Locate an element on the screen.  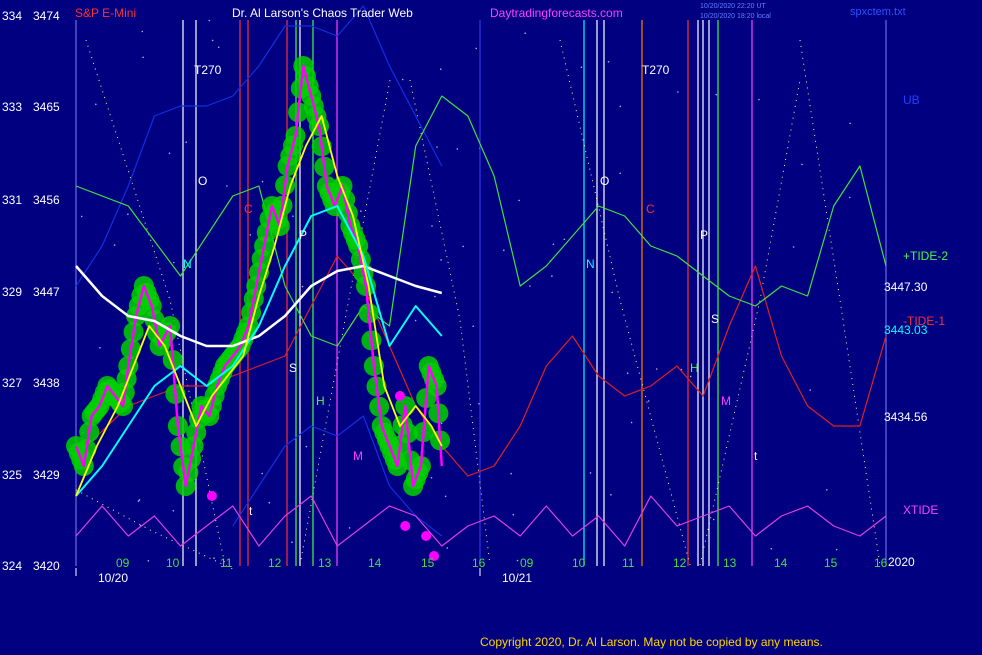
price-axis-label: 3420 is located at coordinates (46, 566).